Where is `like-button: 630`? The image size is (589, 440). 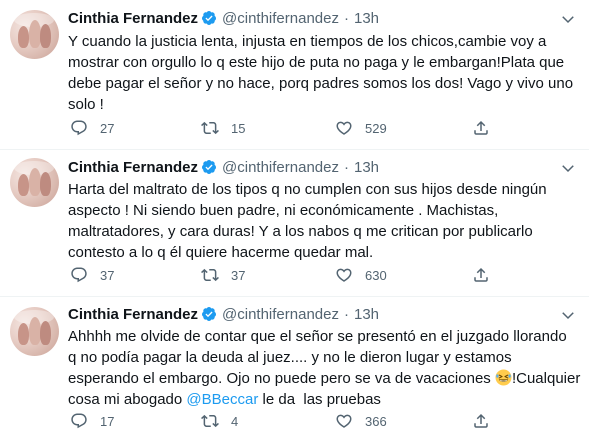
like-button: 630 is located at coordinates (361, 275).